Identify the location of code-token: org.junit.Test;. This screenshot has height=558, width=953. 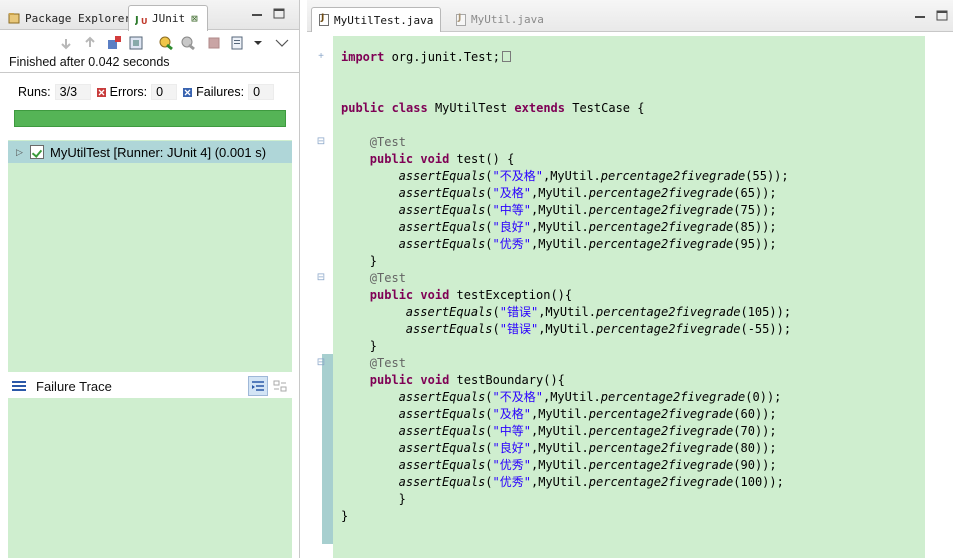
(442, 57).